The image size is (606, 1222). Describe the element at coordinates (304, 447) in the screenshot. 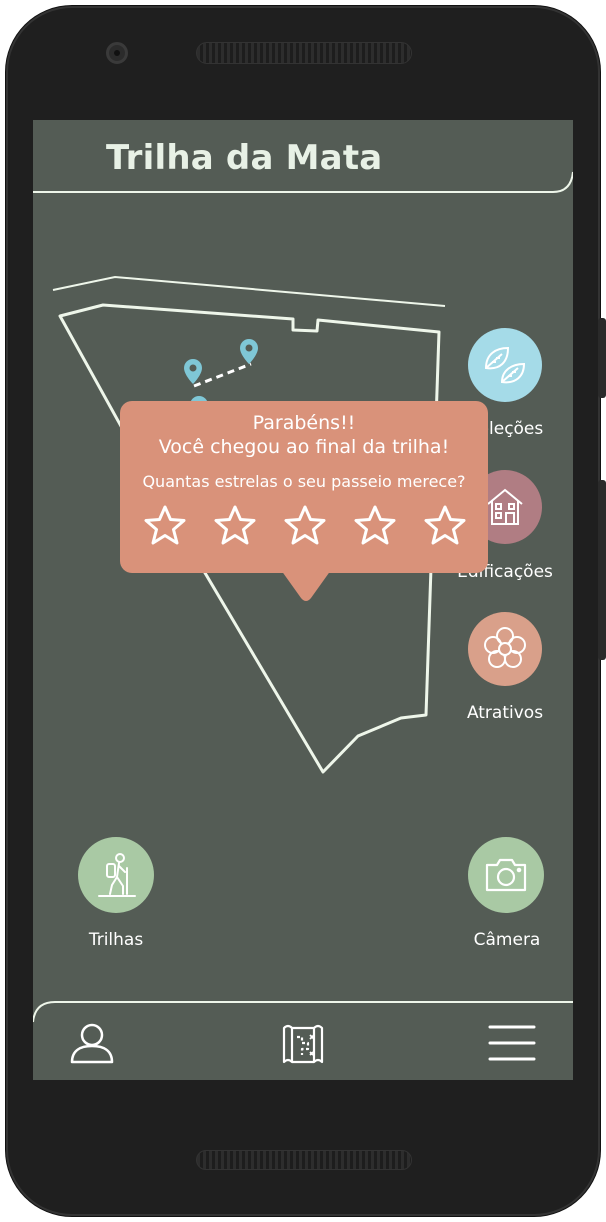

I see `dialog-title-line2: Você chegou ao final da trilha!` at that location.